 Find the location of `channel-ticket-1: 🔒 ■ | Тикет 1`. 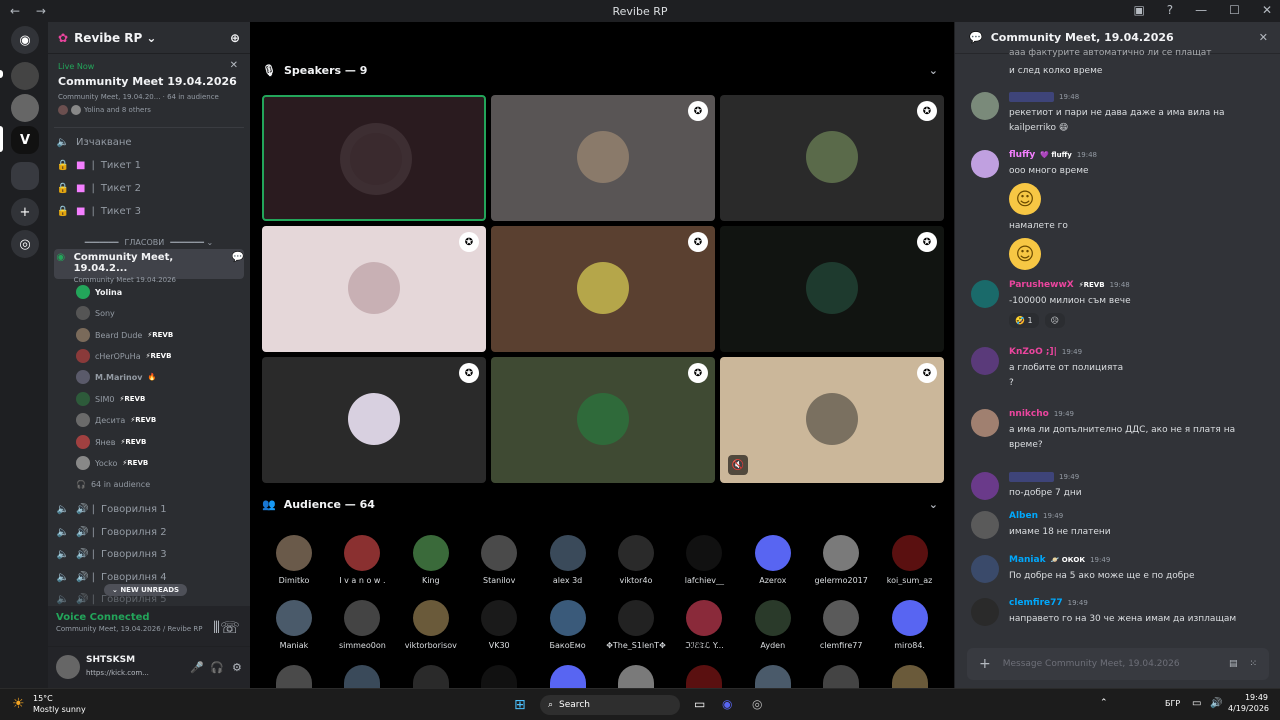

channel-ticket-1: 🔒 ■ | Тикет 1 is located at coordinates (149, 165).